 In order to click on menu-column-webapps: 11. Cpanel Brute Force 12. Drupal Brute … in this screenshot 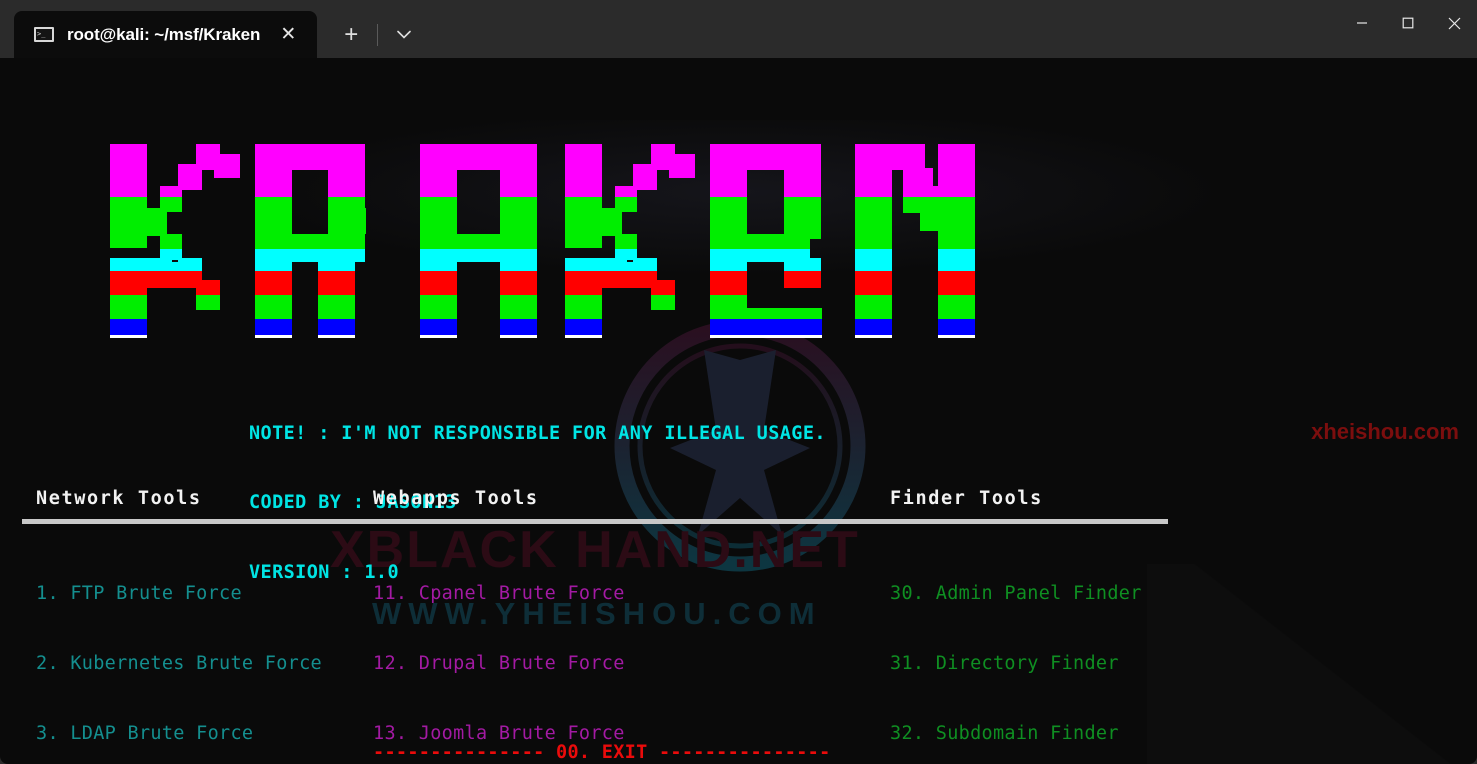, I will do `click(527, 650)`.